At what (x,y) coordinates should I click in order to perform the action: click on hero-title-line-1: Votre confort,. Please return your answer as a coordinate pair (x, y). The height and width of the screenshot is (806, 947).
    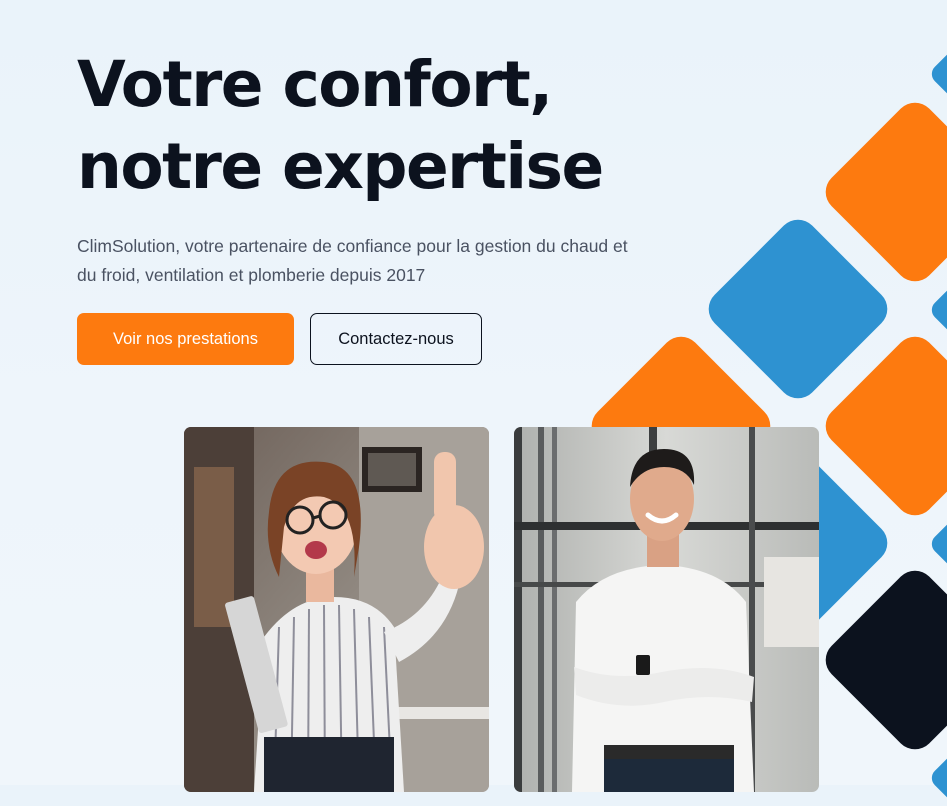
    Looking at the image, I should click on (315, 84).